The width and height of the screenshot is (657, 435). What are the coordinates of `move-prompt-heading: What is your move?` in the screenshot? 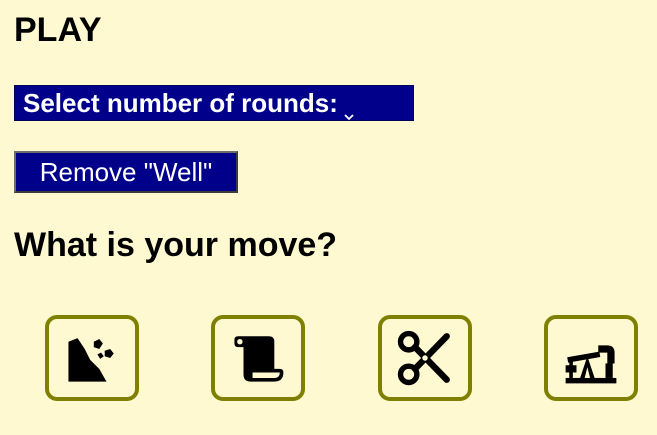 It's located at (176, 245).